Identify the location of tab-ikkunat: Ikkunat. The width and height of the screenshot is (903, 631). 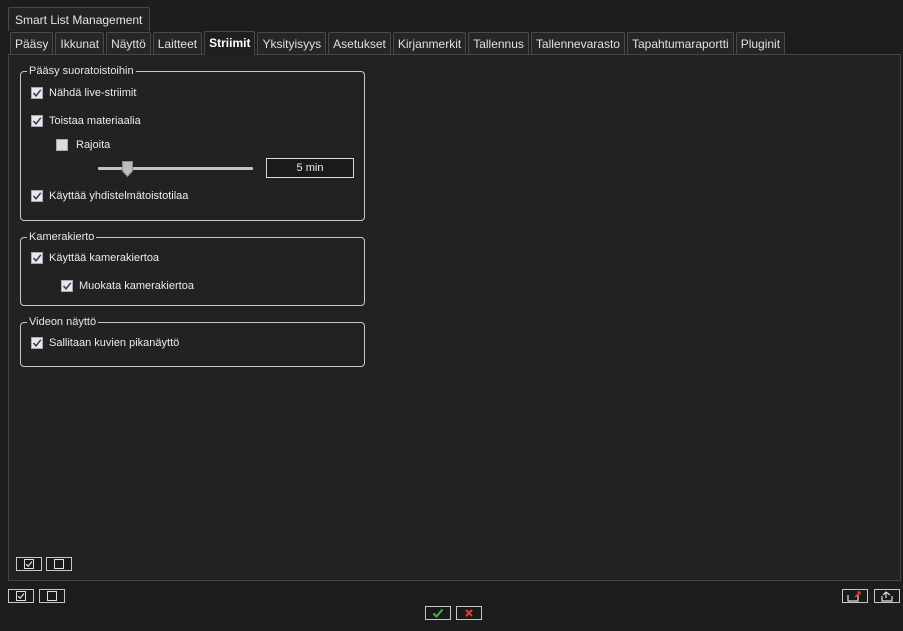
(80, 43).